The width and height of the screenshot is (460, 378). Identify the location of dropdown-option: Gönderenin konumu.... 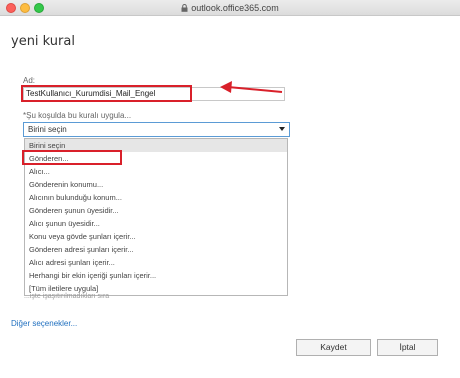
(156, 184).